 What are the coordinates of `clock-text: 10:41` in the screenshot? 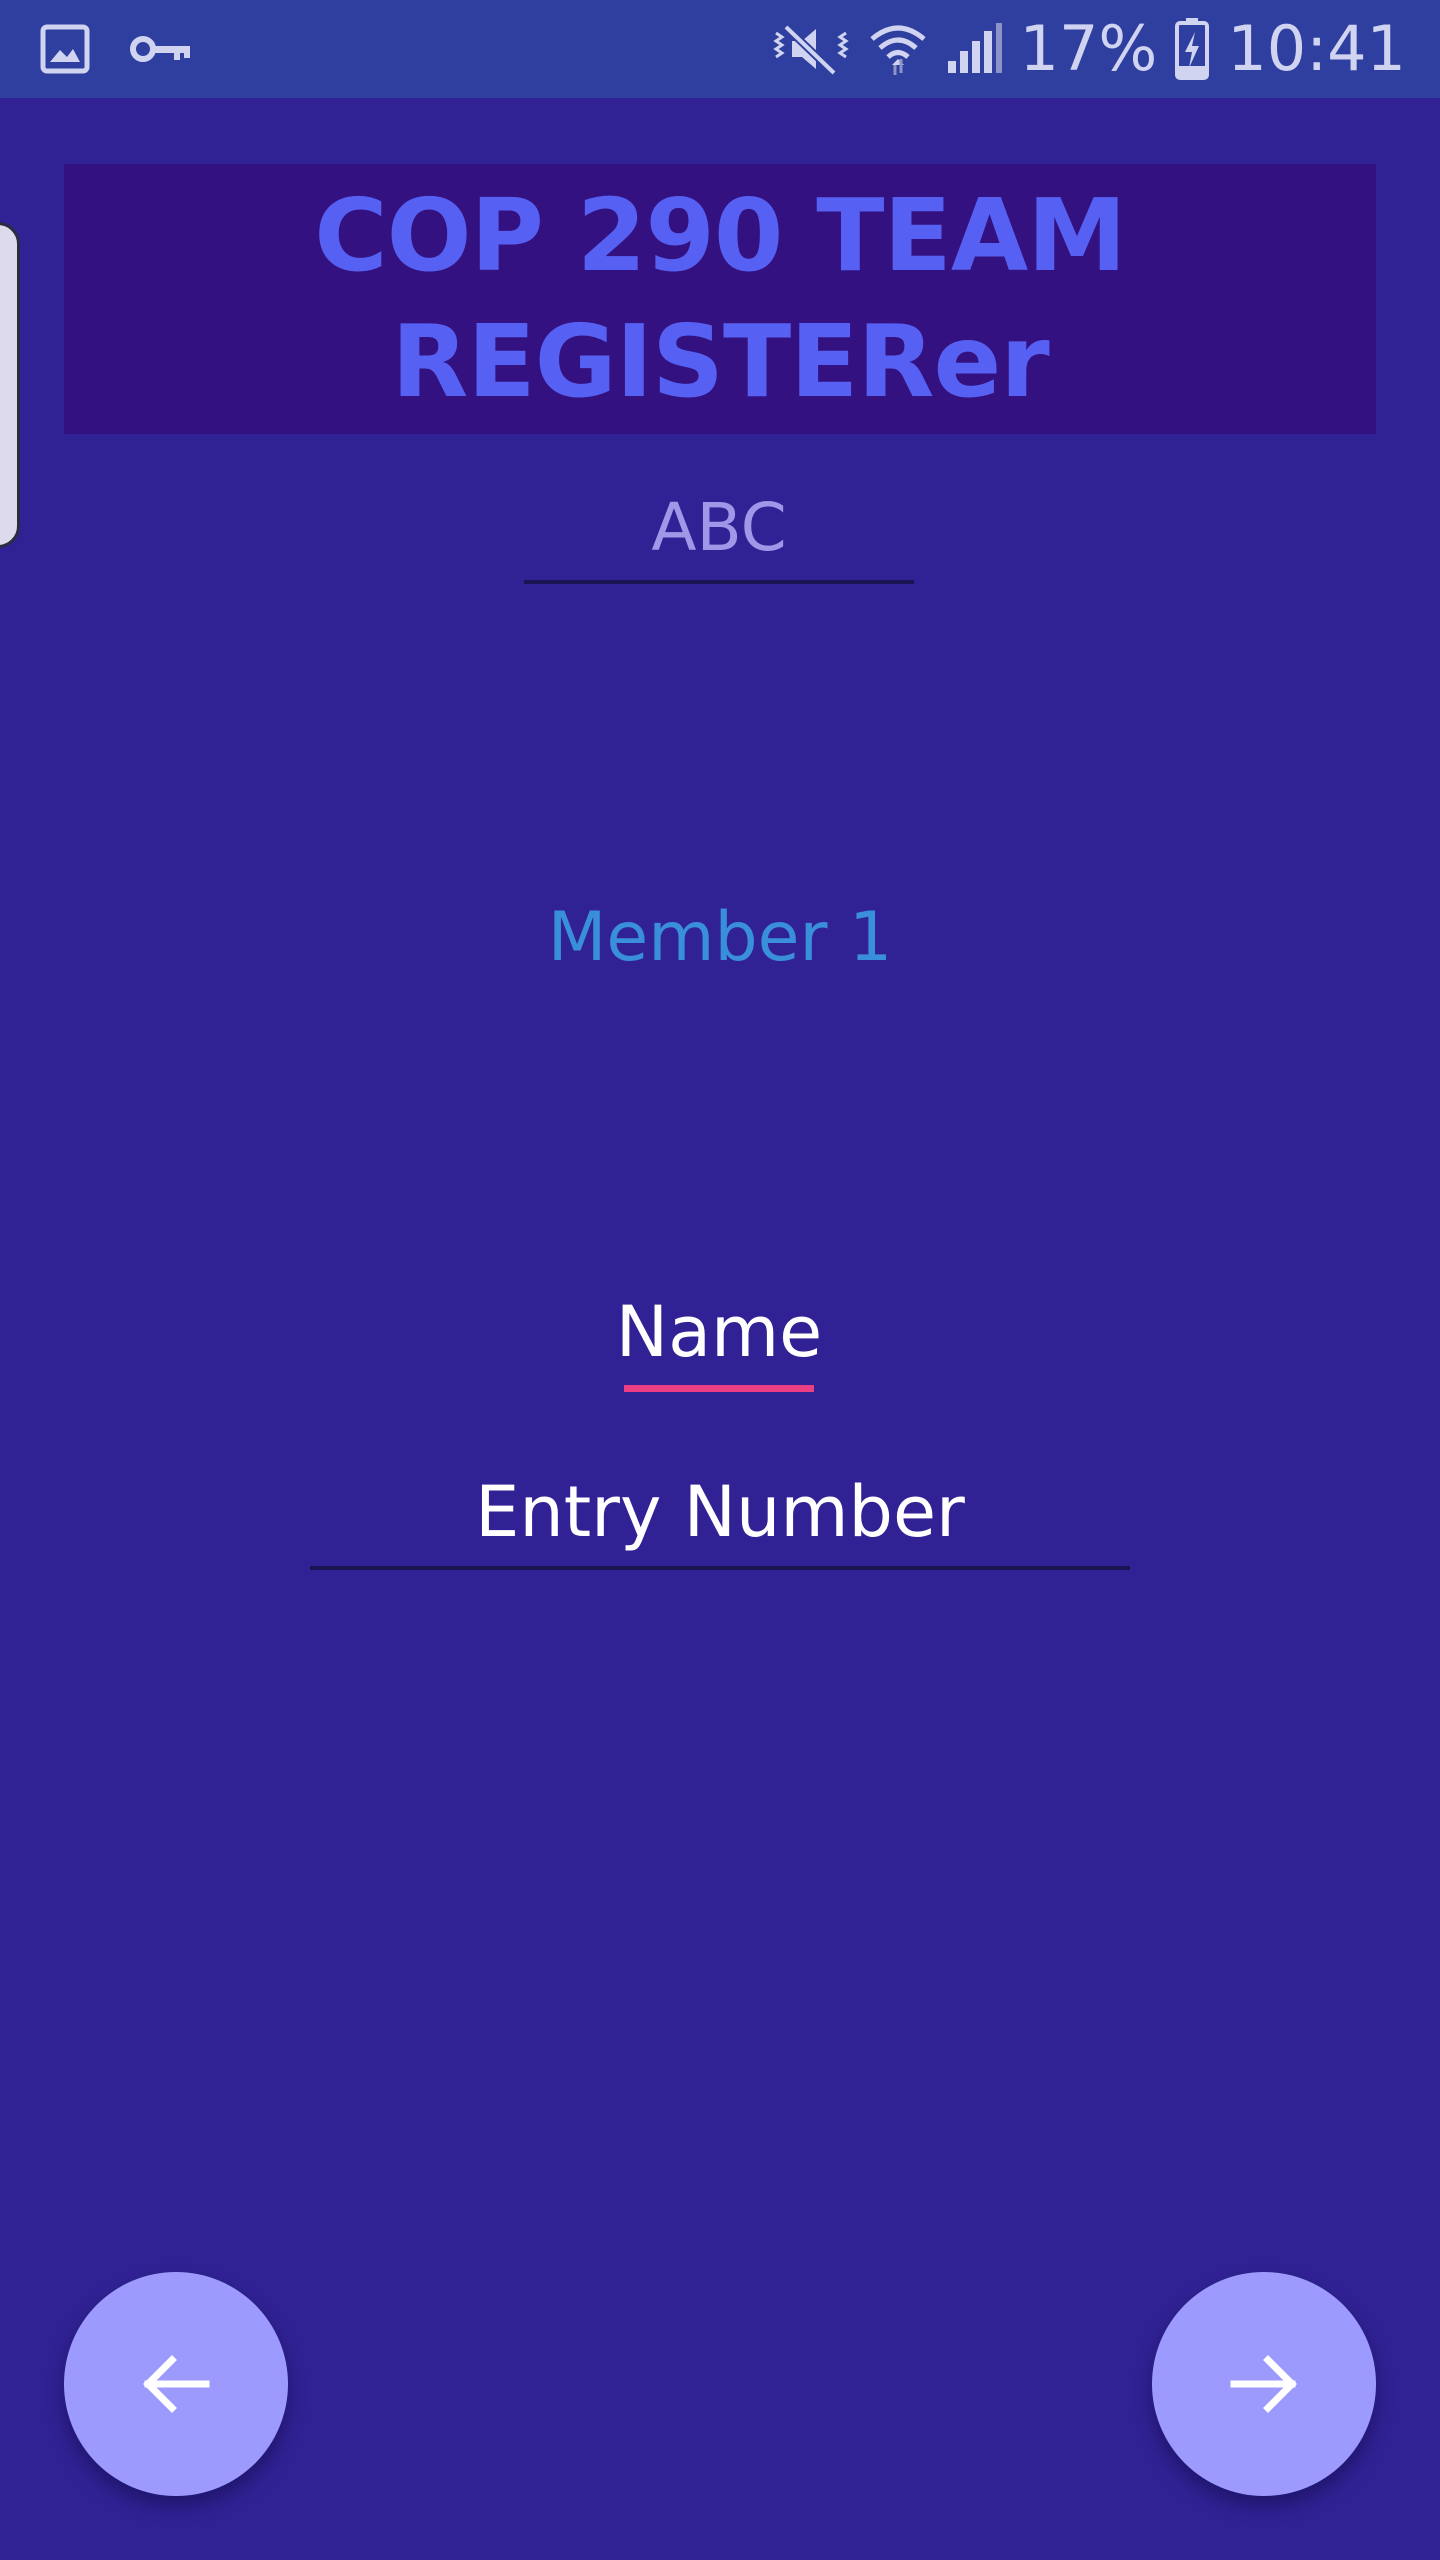 It's located at (1316, 48).